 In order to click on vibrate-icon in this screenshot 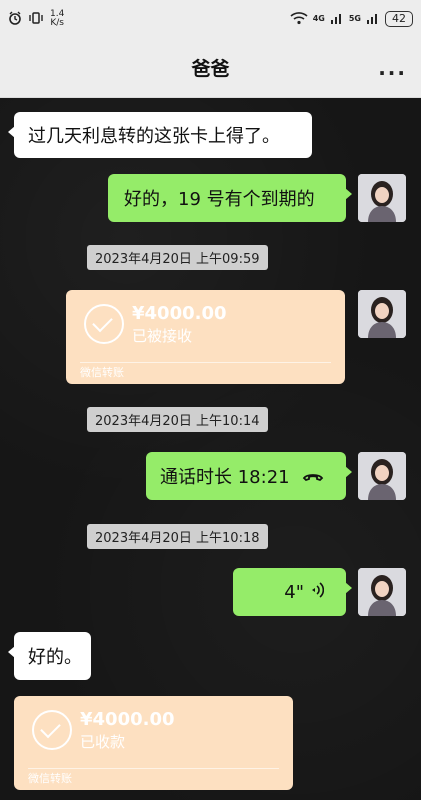, I will do `click(36, 19)`.